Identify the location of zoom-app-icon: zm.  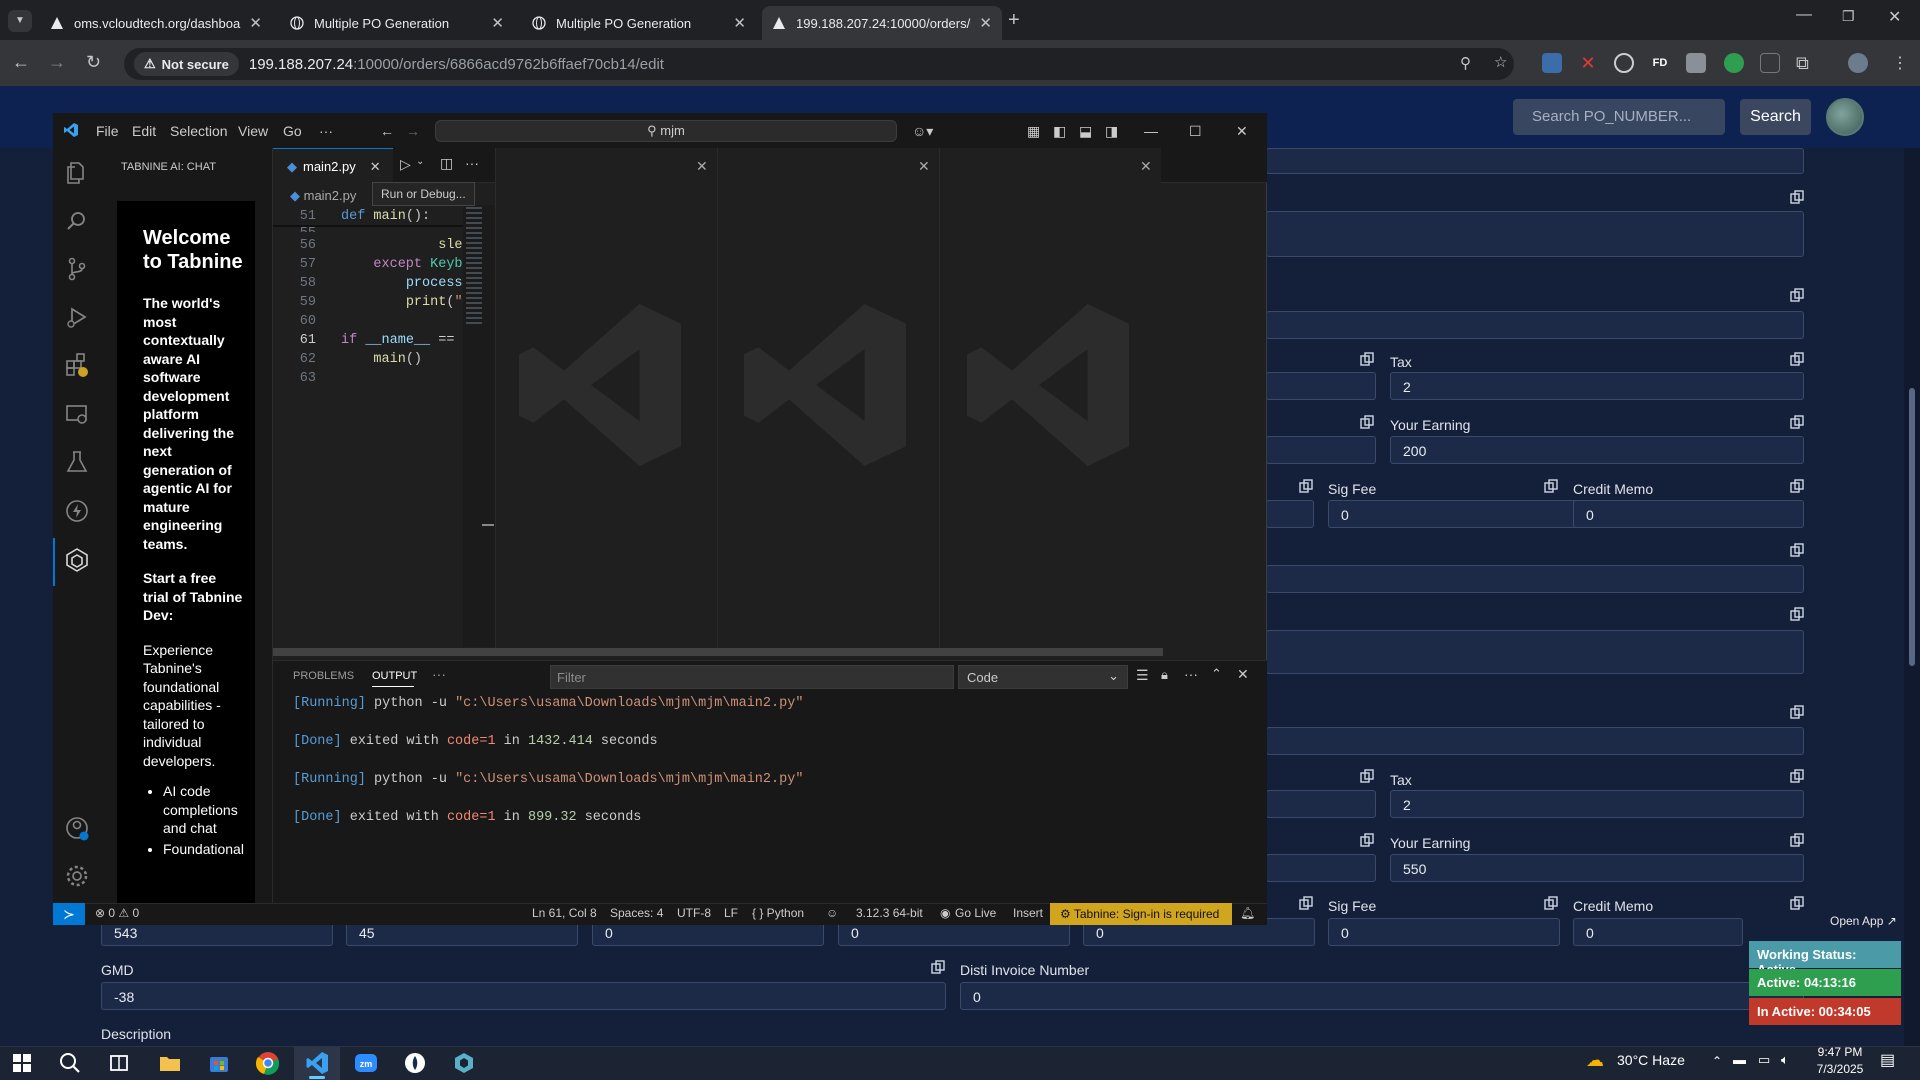
(366, 1063).